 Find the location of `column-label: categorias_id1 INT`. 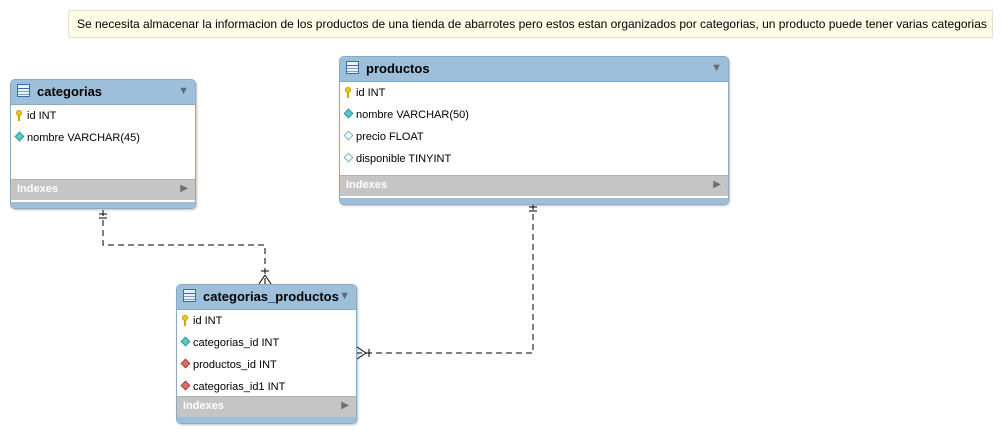

column-label: categorias_id1 INT is located at coordinates (239, 387).